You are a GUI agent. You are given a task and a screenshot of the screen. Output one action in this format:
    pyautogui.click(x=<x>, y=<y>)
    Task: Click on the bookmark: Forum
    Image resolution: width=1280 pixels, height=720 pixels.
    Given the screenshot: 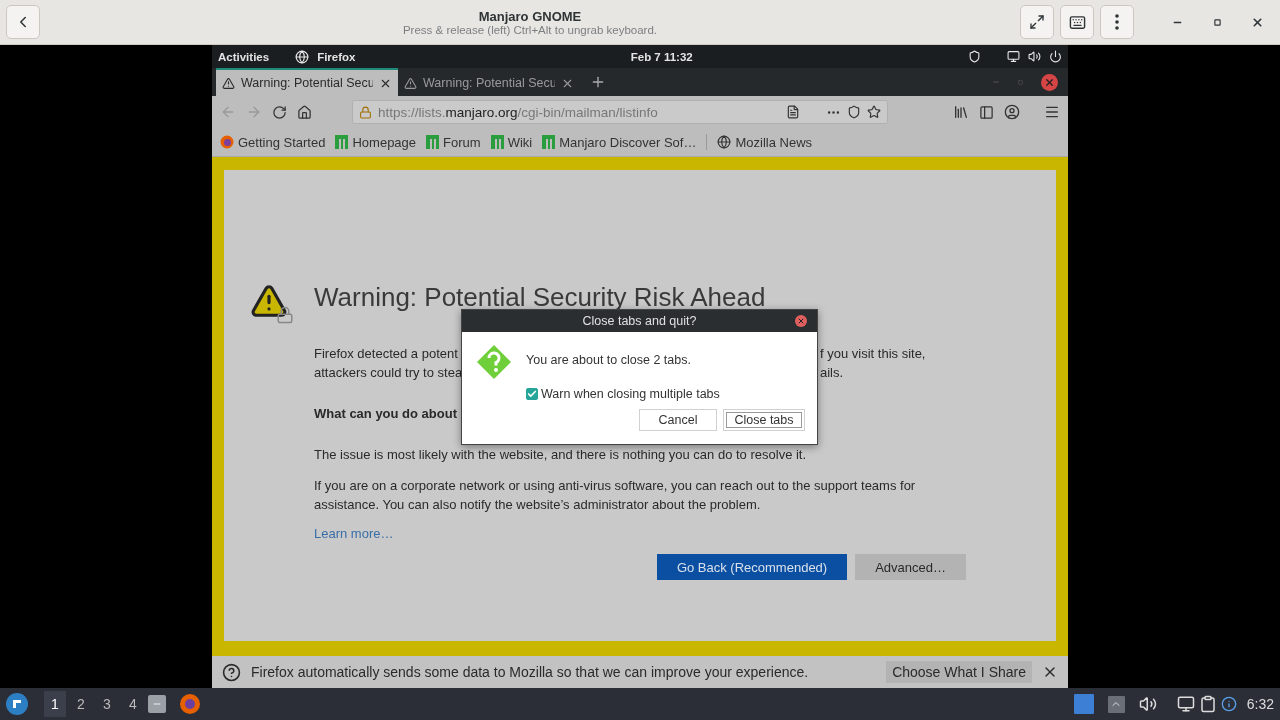 What is the action you would take?
    pyautogui.click(x=453, y=142)
    